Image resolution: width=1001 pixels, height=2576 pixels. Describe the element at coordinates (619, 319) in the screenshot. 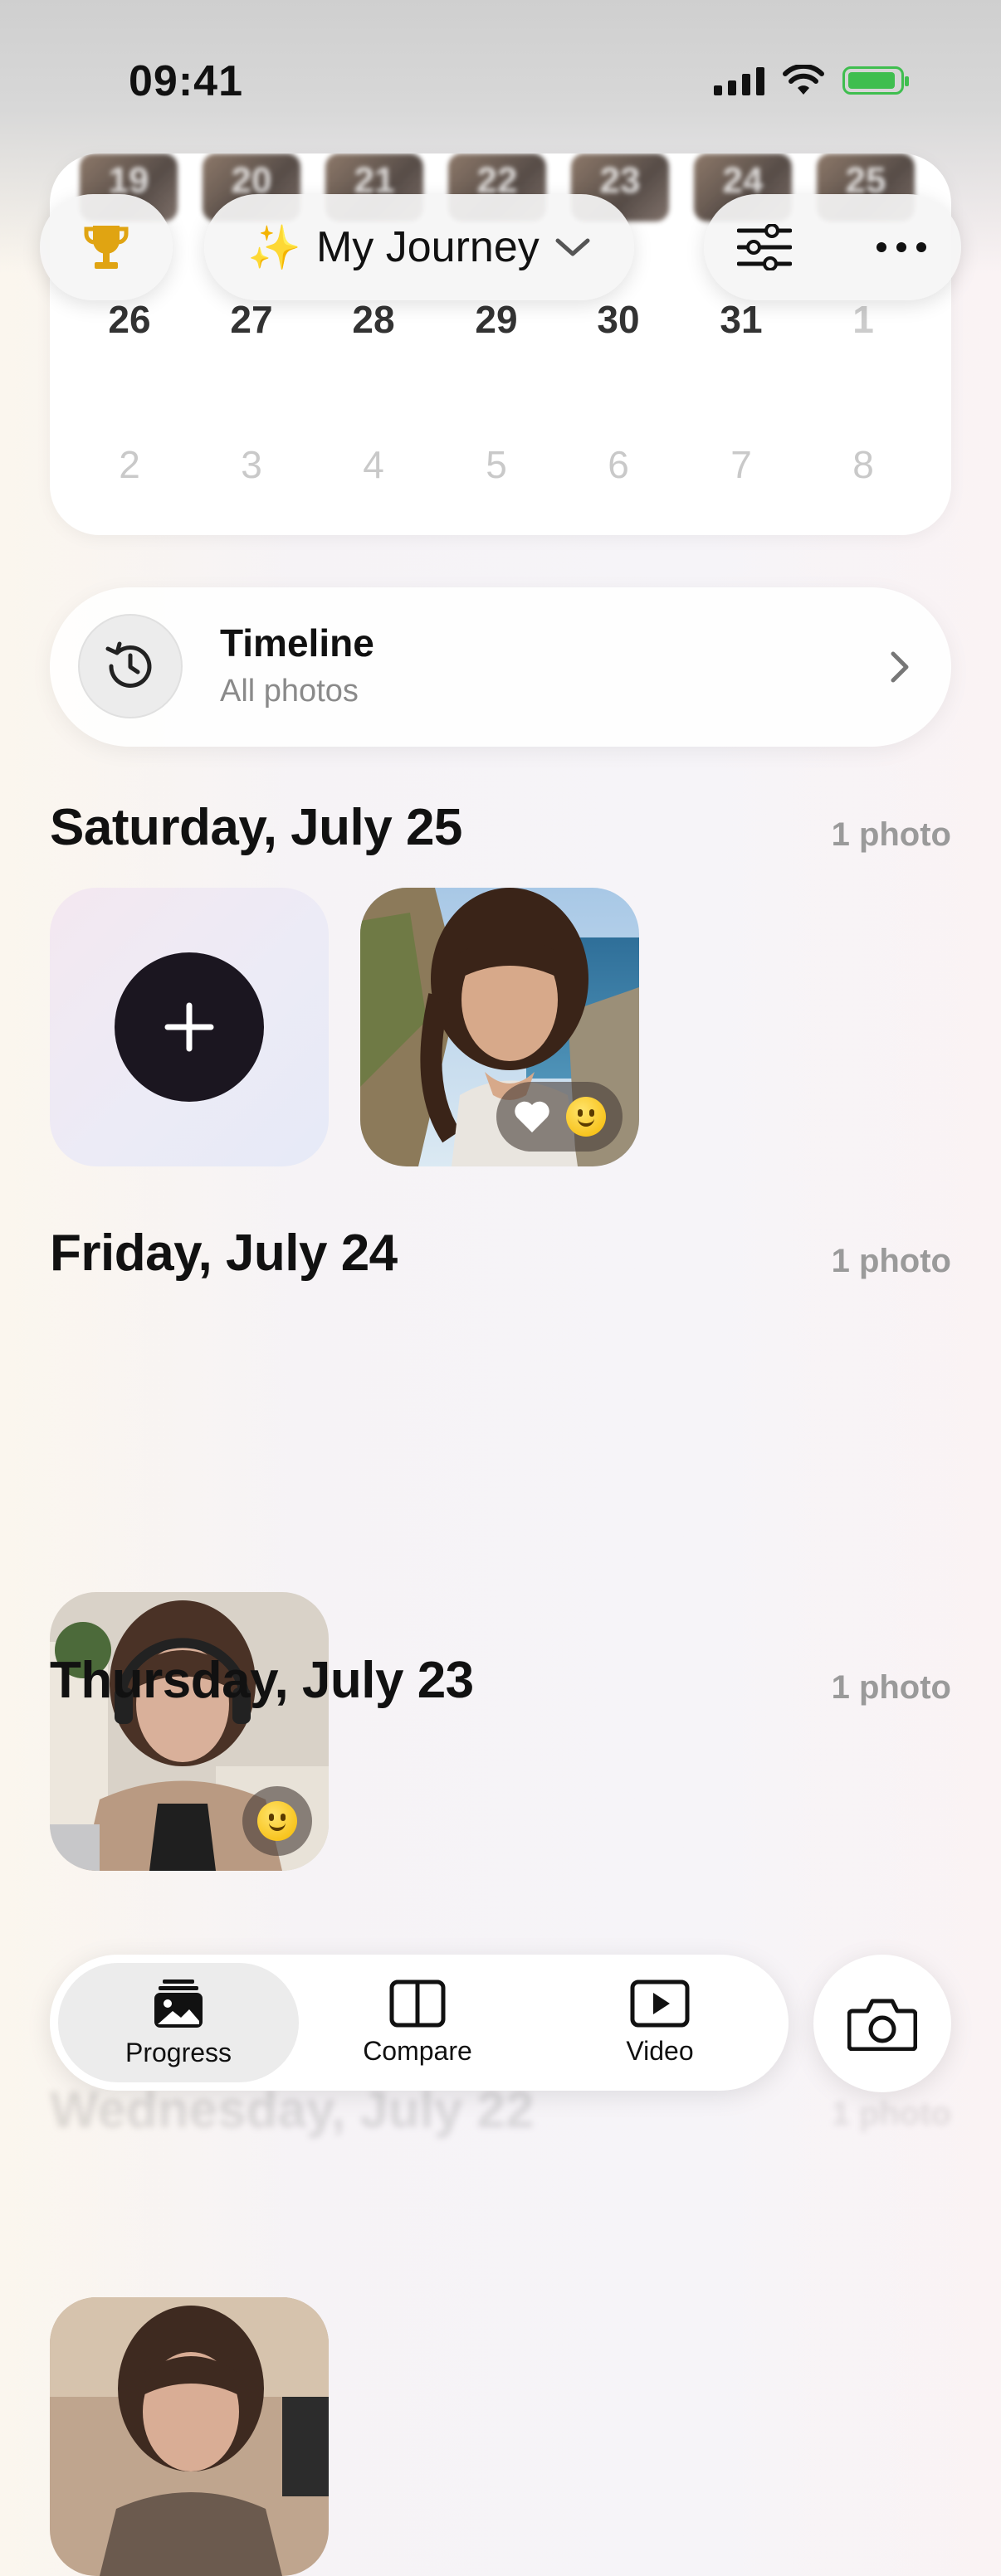

I see `calendar-day: 30` at that location.